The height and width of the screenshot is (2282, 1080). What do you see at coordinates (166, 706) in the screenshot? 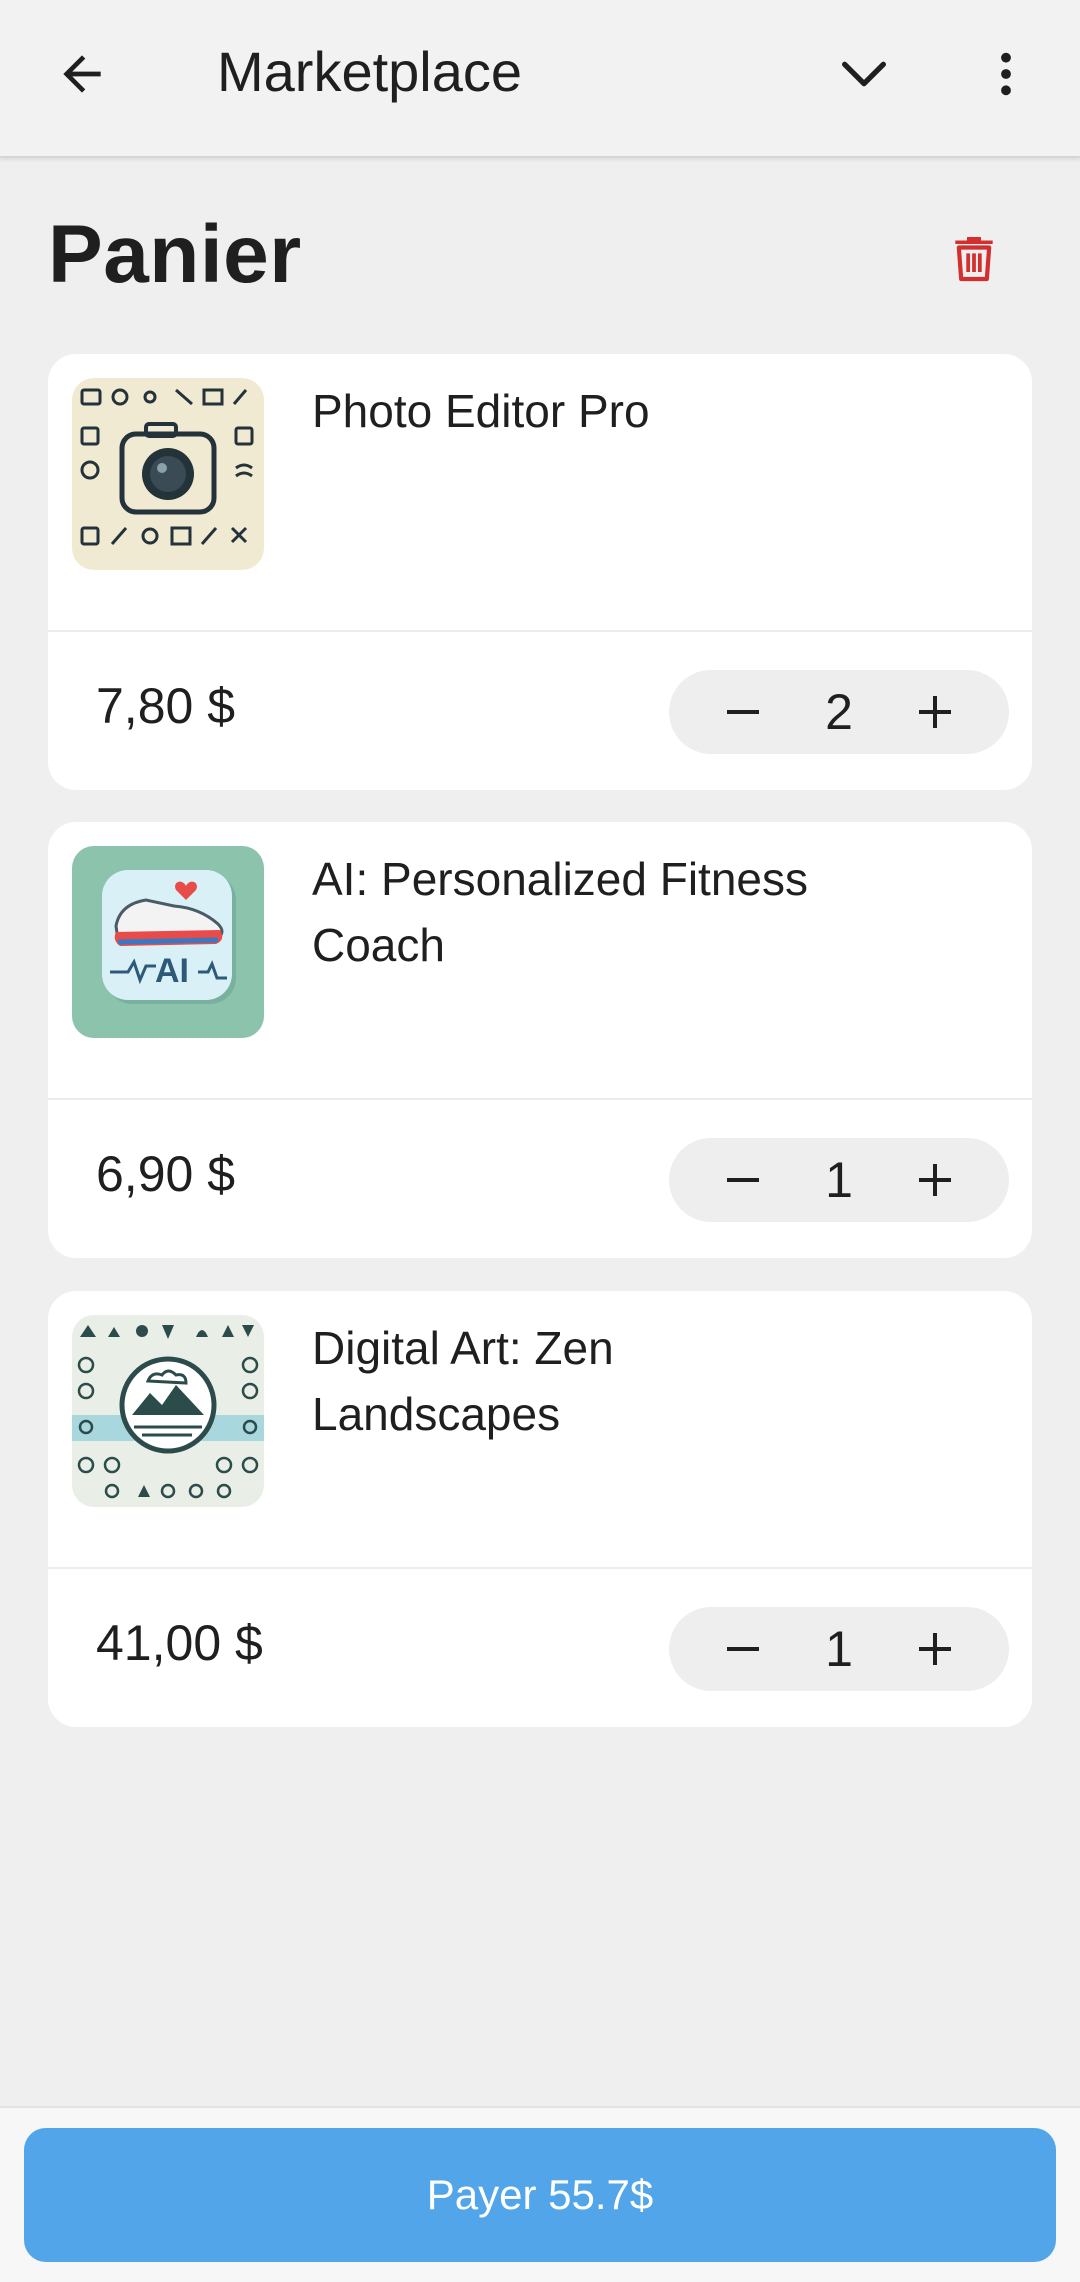
I see `item-price: 7,80 $` at bounding box center [166, 706].